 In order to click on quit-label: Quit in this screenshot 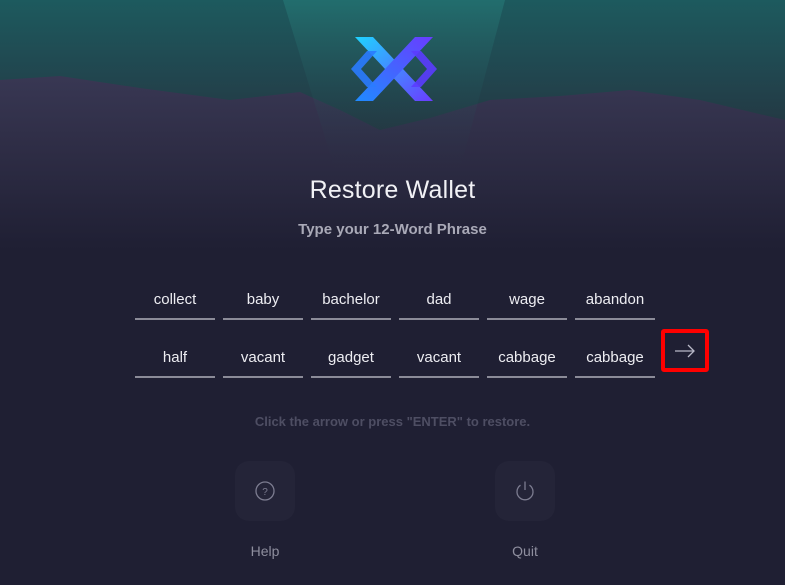, I will do `click(525, 551)`.